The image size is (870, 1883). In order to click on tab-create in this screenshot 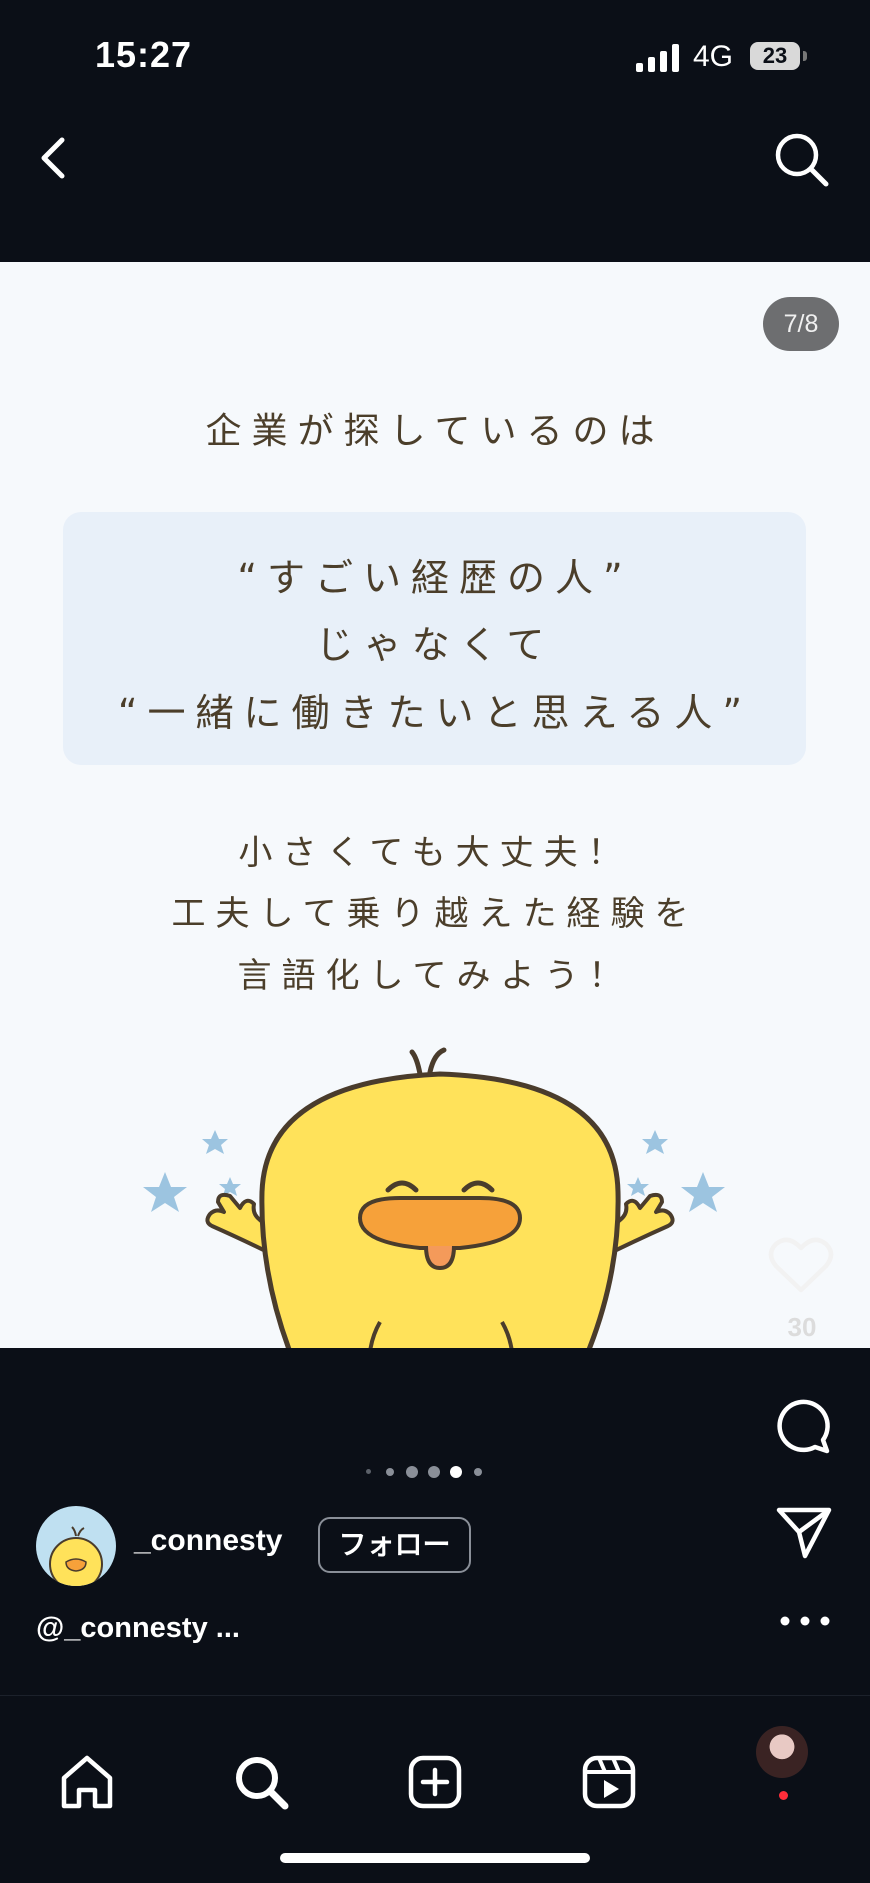, I will do `click(435, 1782)`.